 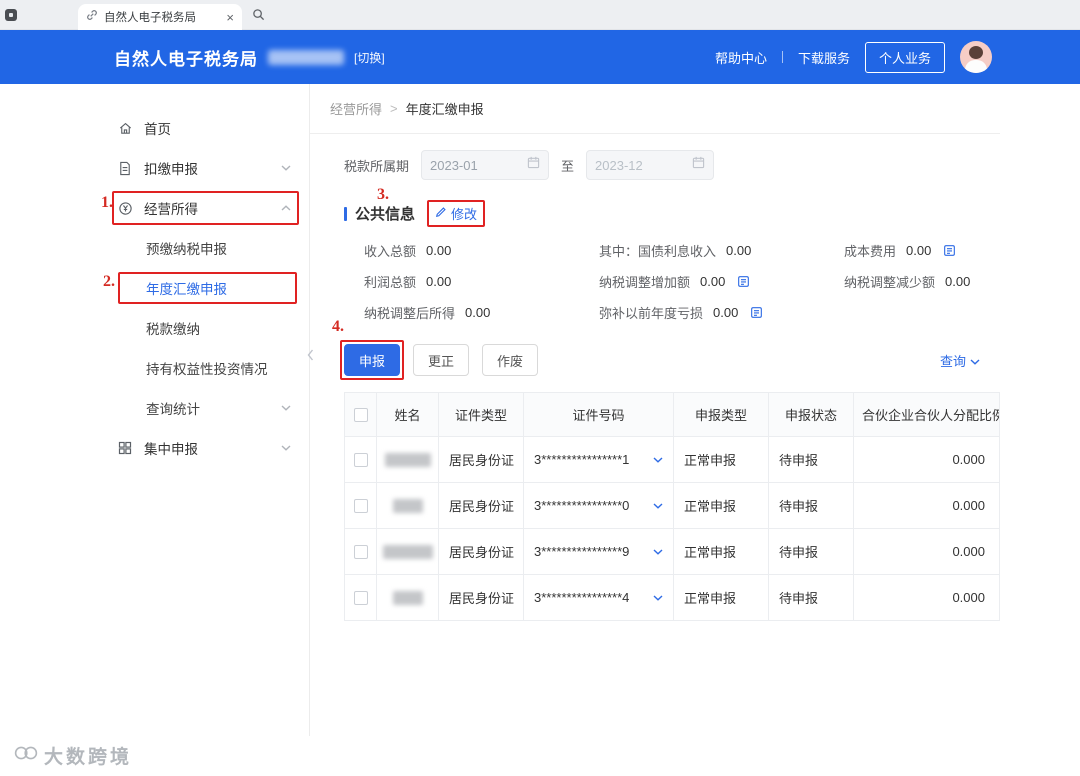 I want to click on sidebar-item-tax-payment: 税款缴纳, so click(x=202, y=328).